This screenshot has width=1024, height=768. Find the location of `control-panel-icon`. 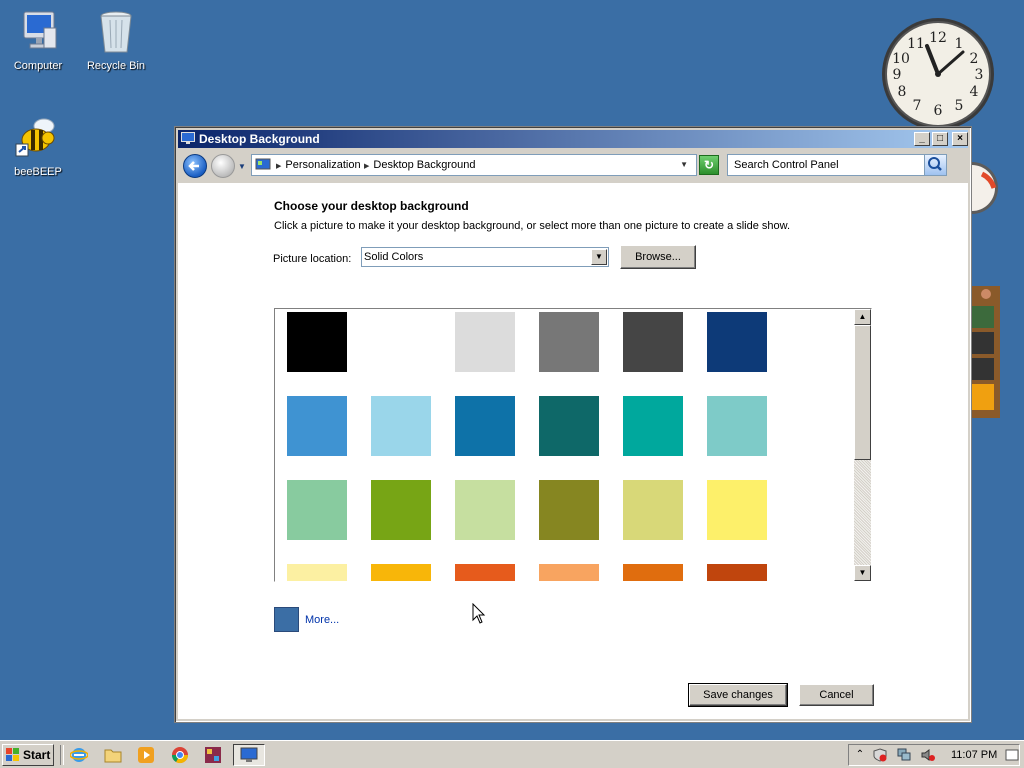

control-panel-icon is located at coordinates (249, 754).